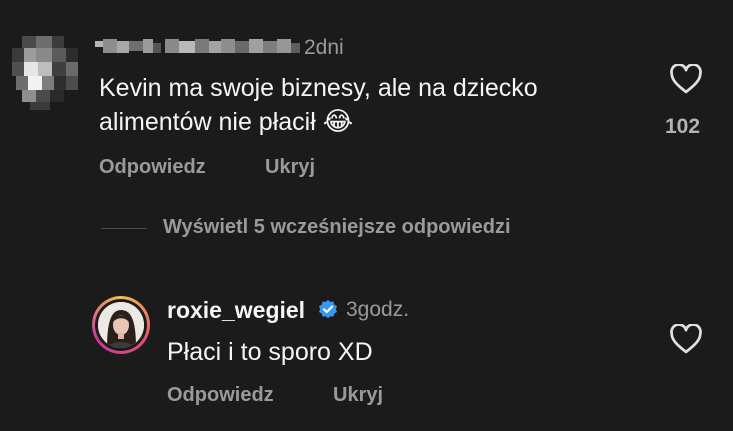 Image resolution: width=733 pixels, height=431 pixels. What do you see at coordinates (207, 122) in the screenshot?
I see `comment-text-line2: alimentów nie płacił` at bounding box center [207, 122].